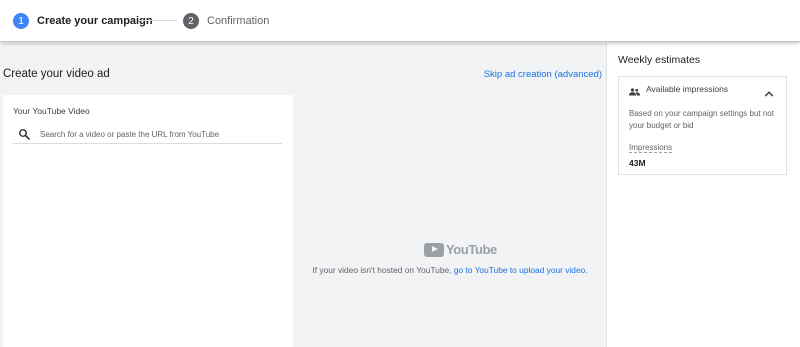 This screenshot has height=347, width=800. I want to click on video-card-label: Your YouTube Video, so click(51, 111).